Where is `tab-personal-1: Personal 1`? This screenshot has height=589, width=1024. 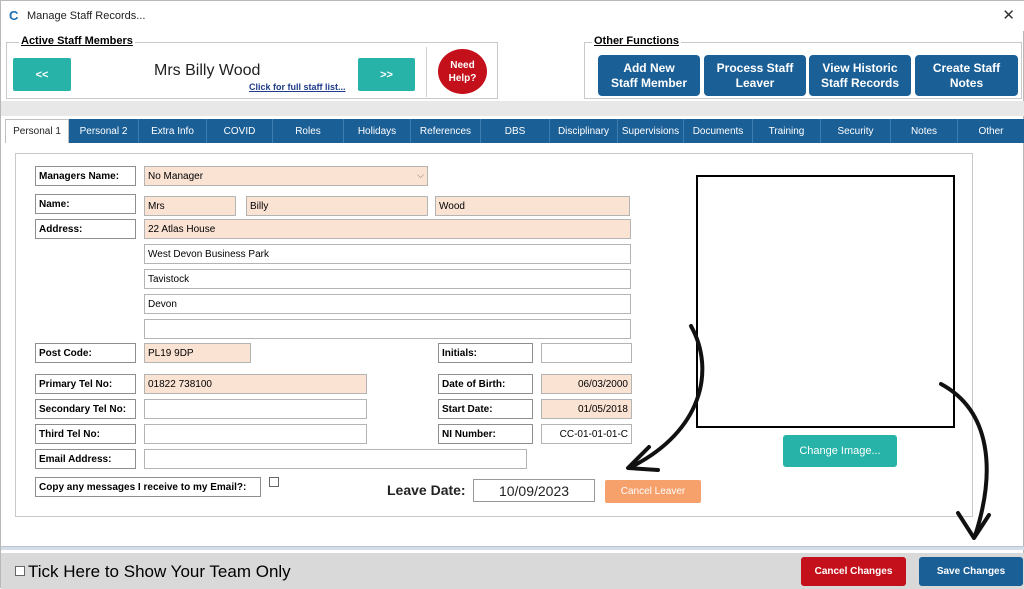
tab-personal-1: Personal 1 is located at coordinates (37, 131).